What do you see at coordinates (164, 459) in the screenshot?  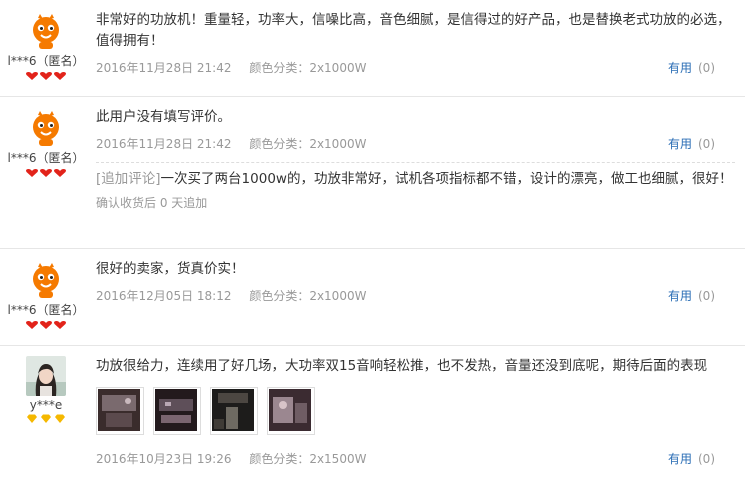 I see `review-date: 2016年10月23日 19:26` at bounding box center [164, 459].